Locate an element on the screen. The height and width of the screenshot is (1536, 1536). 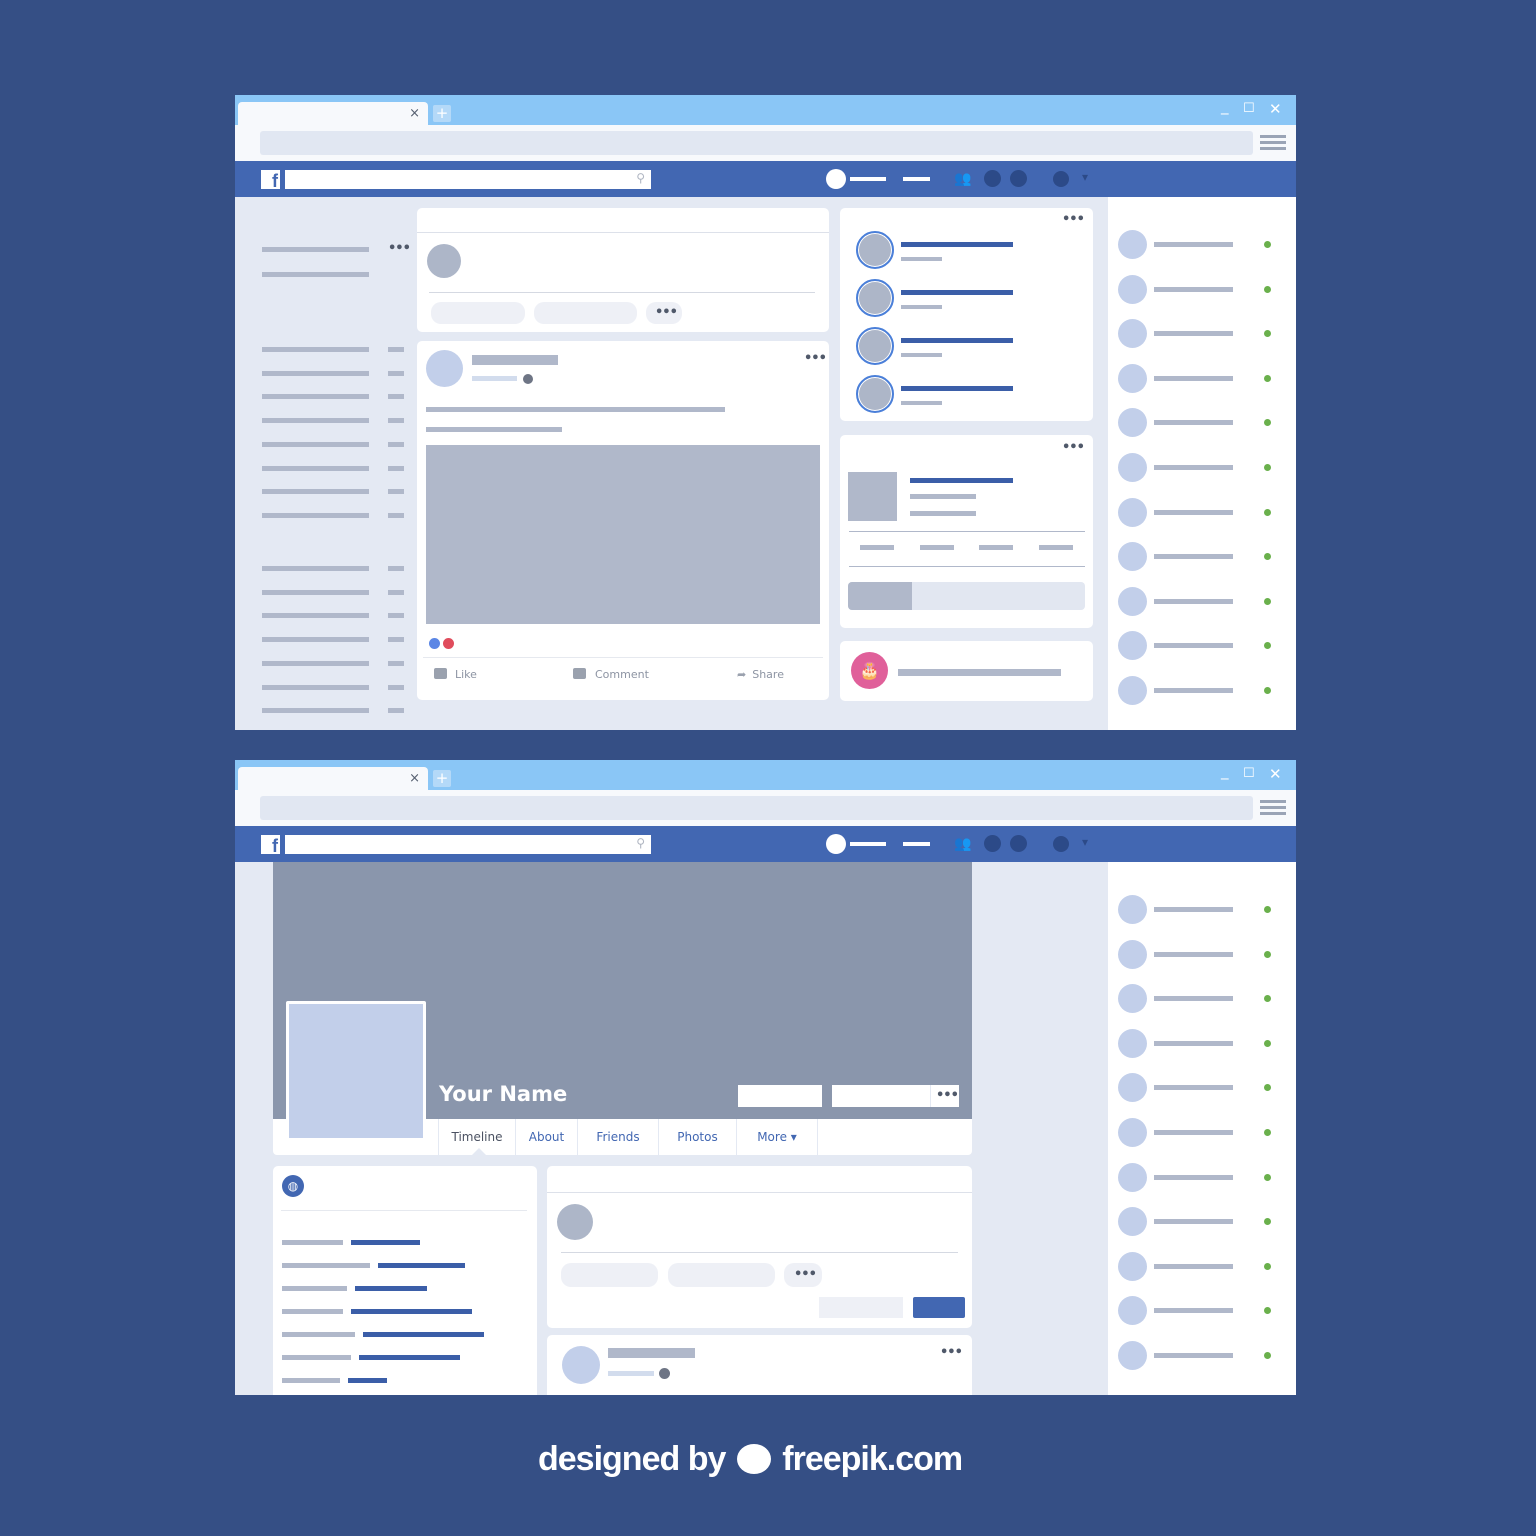
composer-more-button: ••• is located at coordinates (664, 313).